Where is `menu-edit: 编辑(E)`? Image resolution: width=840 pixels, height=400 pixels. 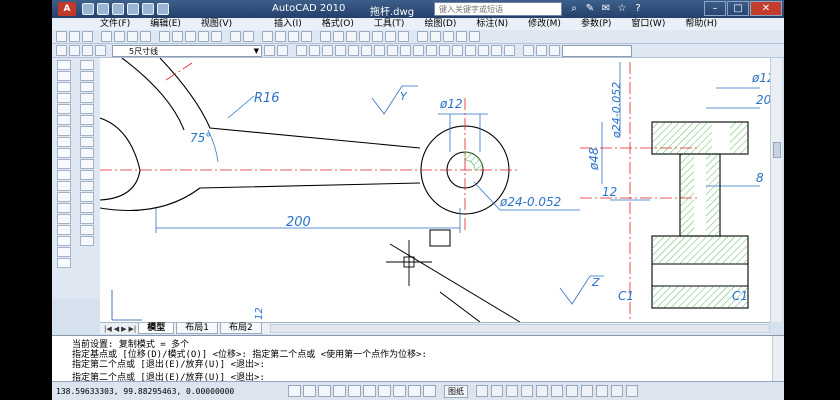 menu-edit: 编辑(E) is located at coordinates (165, 24).